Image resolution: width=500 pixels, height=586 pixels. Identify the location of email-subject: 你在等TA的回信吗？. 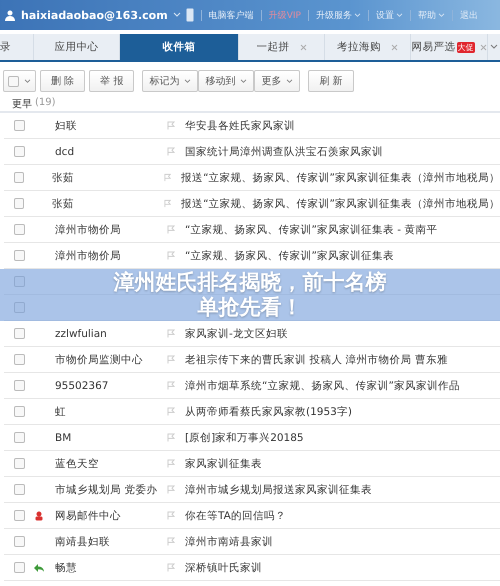
(235, 515).